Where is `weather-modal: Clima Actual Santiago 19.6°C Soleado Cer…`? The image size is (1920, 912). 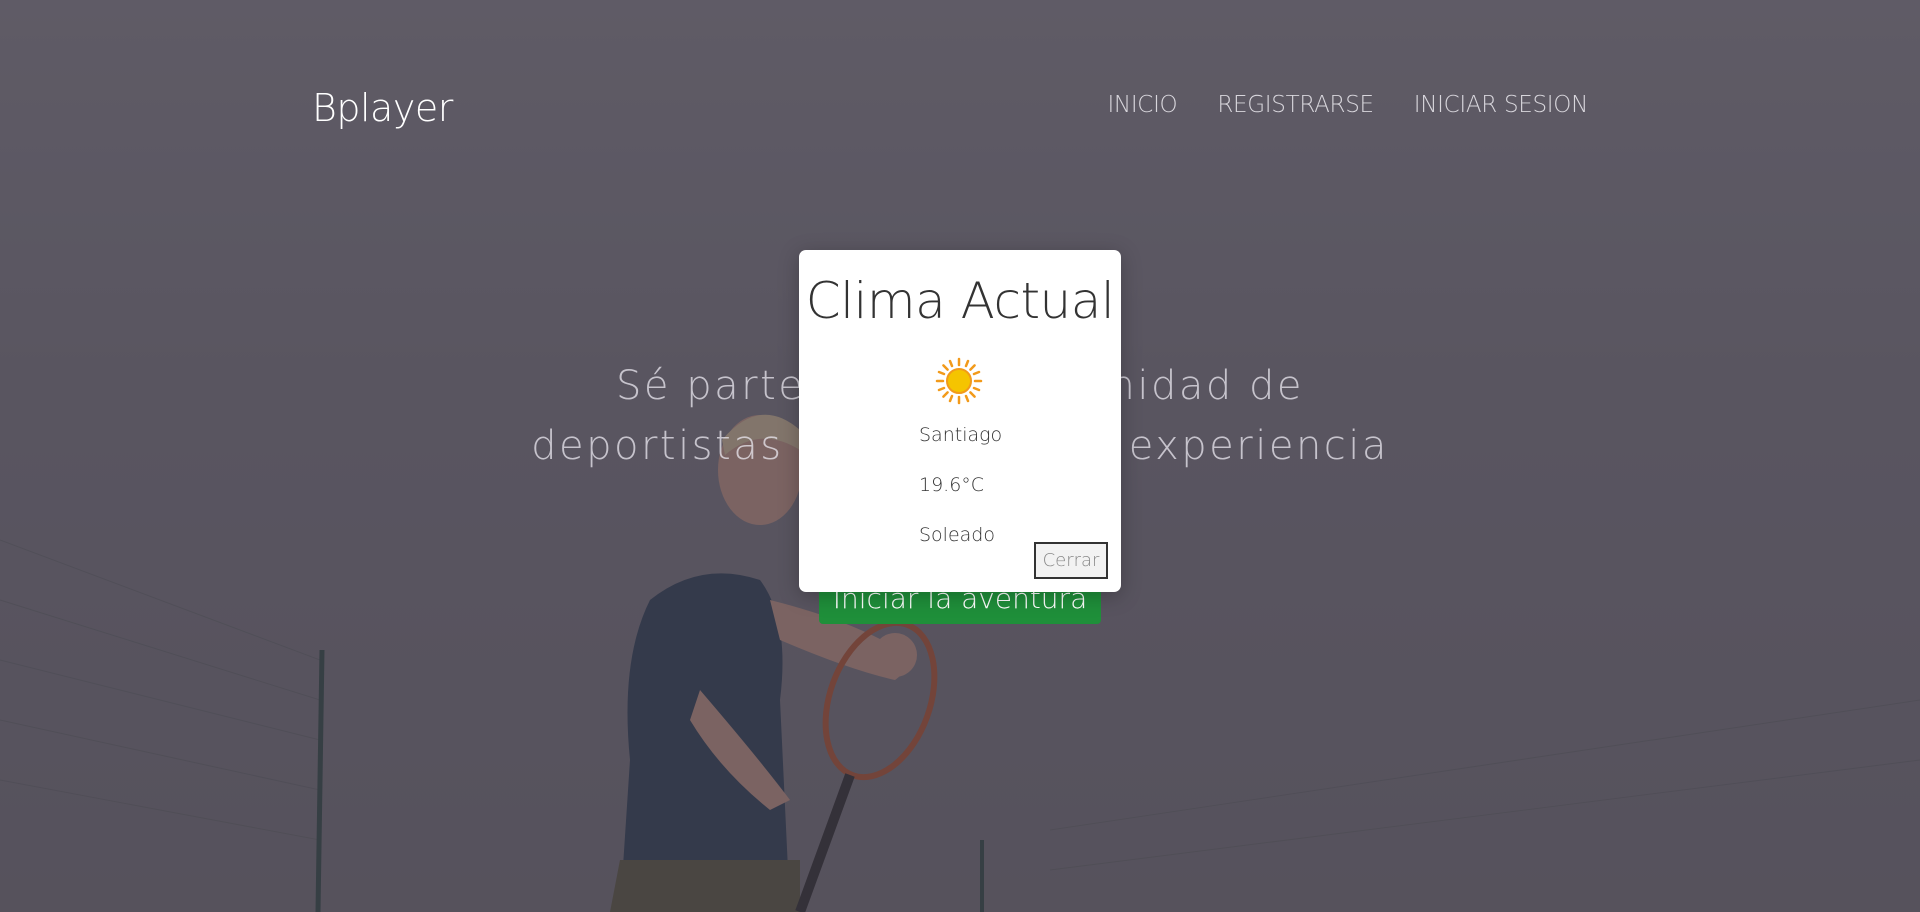 weather-modal: Clima Actual Santiago 19.6°C Soleado Cer… is located at coordinates (960, 421).